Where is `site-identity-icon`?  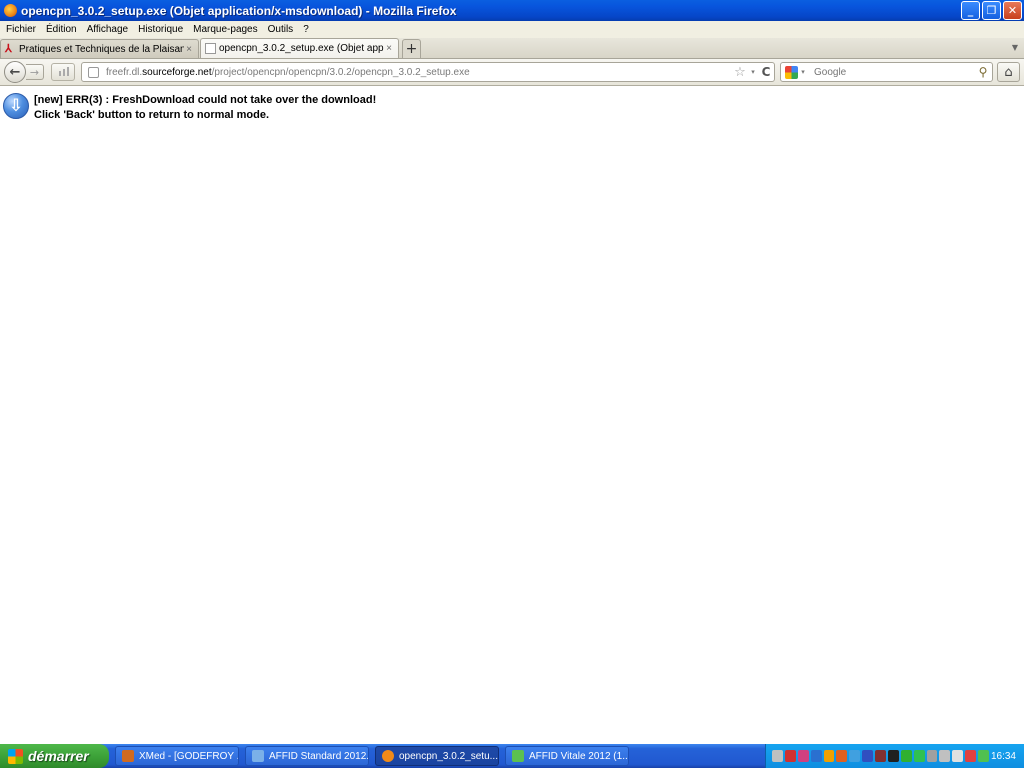 site-identity-icon is located at coordinates (93, 72).